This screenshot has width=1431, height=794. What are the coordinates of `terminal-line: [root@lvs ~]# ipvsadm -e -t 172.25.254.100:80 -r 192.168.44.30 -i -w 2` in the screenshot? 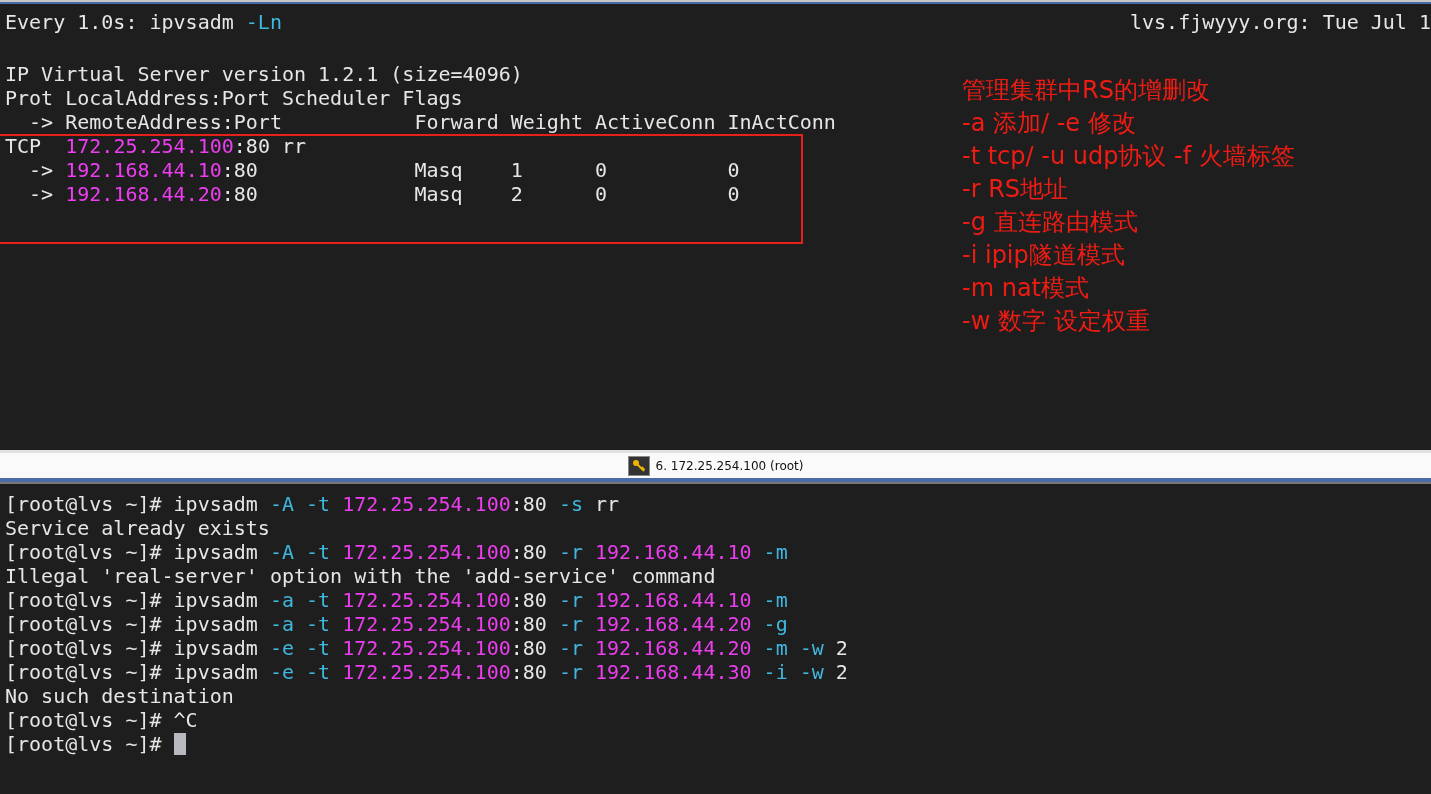 It's located at (426, 672).